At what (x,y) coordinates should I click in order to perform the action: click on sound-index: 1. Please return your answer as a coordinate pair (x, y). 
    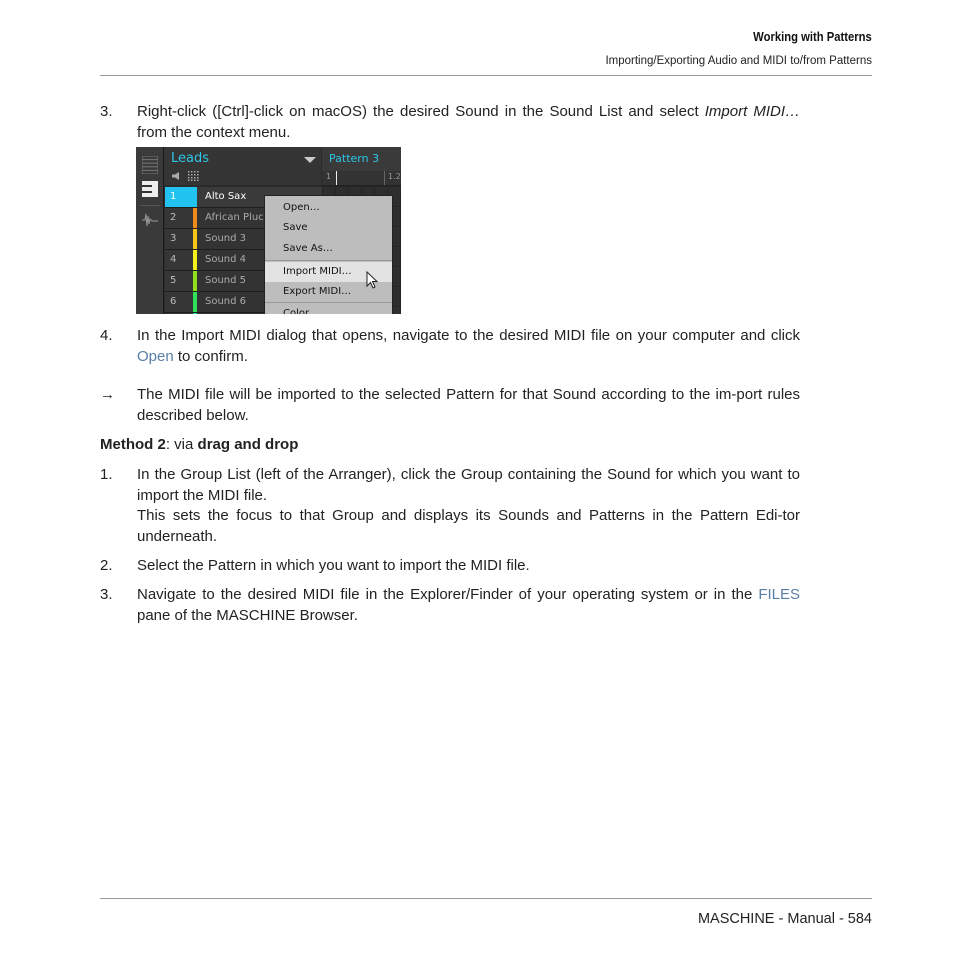
    Looking at the image, I should click on (179, 197).